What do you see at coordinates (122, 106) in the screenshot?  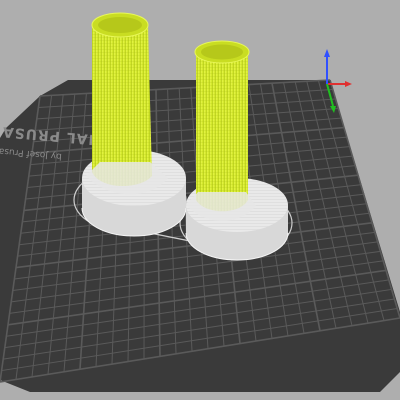 I see `tube-left-body` at bounding box center [122, 106].